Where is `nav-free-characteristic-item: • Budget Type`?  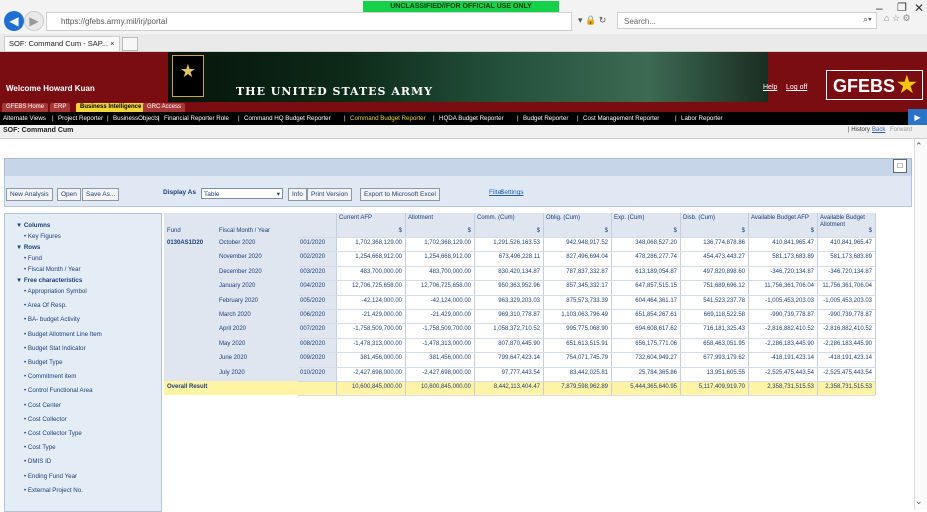 nav-free-characteristic-item: • Budget Type is located at coordinates (43, 362).